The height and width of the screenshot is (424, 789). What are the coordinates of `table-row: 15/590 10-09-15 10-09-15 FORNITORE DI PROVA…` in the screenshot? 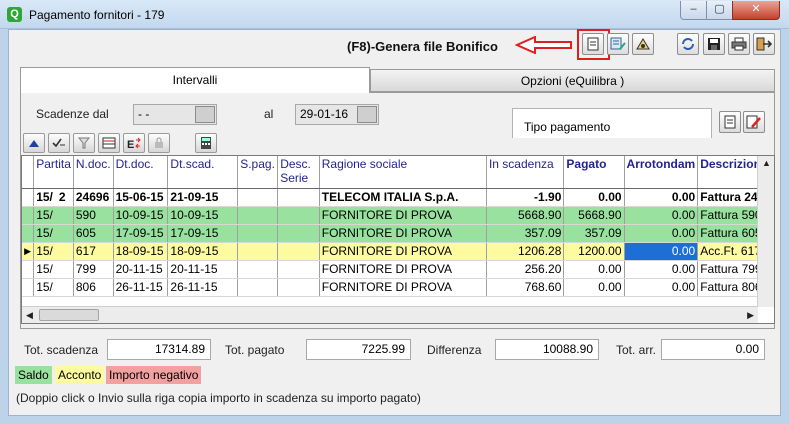 It's located at (398, 215).